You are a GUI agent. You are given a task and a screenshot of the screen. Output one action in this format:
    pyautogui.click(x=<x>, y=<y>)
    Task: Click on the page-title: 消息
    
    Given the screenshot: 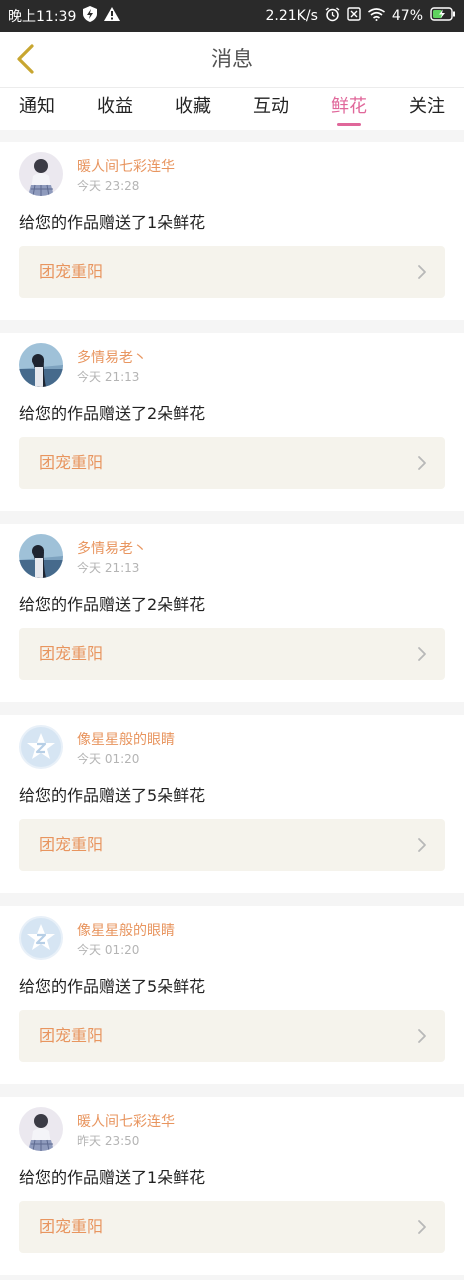 What is the action you would take?
    pyautogui.click(x=232, y=59)
    